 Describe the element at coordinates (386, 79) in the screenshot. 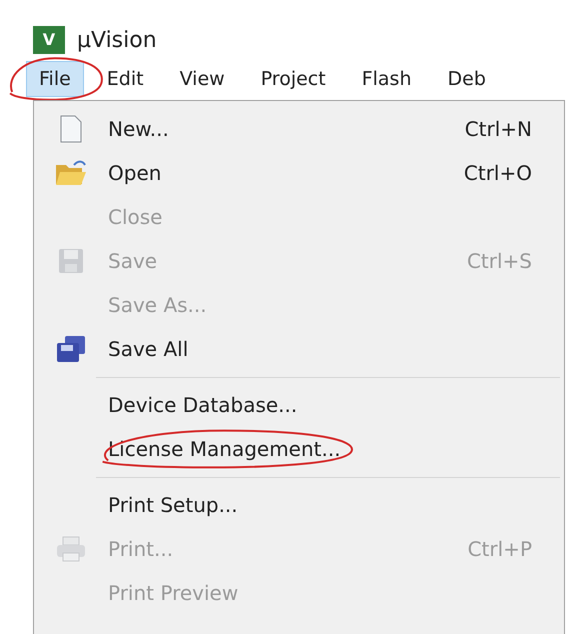

I see `menu-bar-item: Flash` at that location.